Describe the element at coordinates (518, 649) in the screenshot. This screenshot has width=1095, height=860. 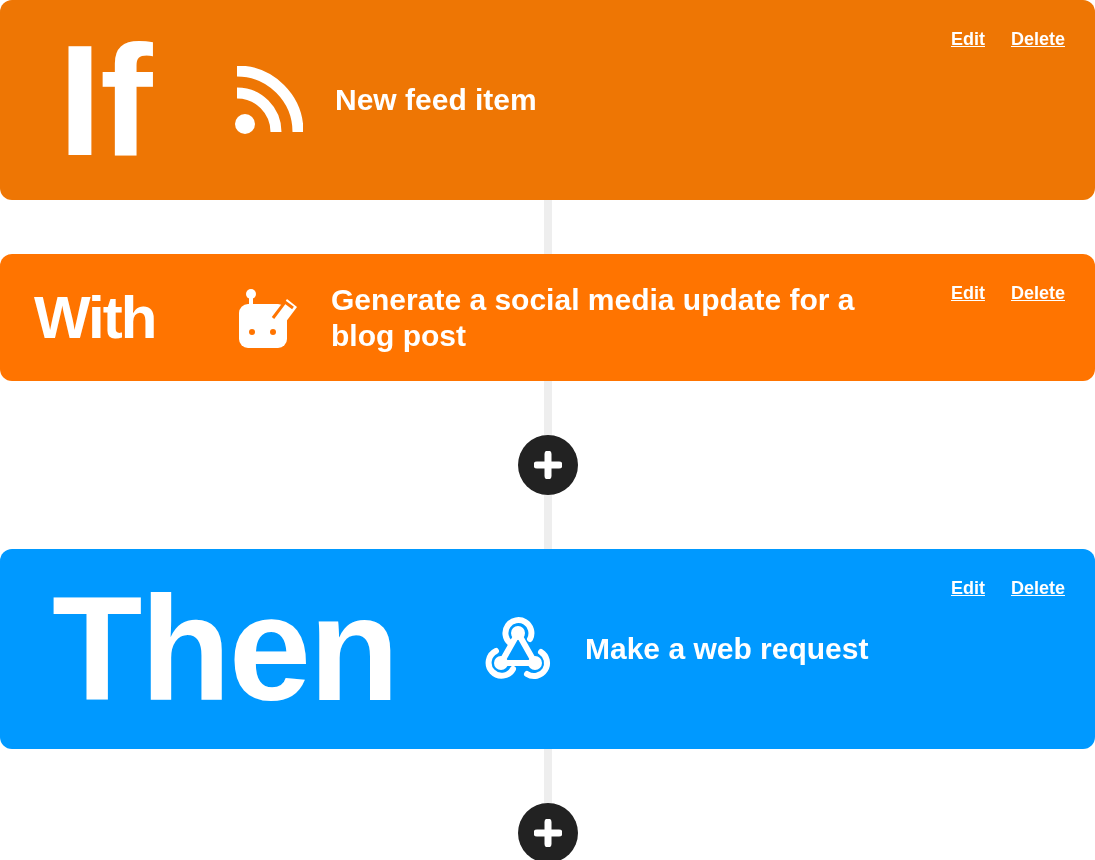
I see `webhook-icon` at that location.